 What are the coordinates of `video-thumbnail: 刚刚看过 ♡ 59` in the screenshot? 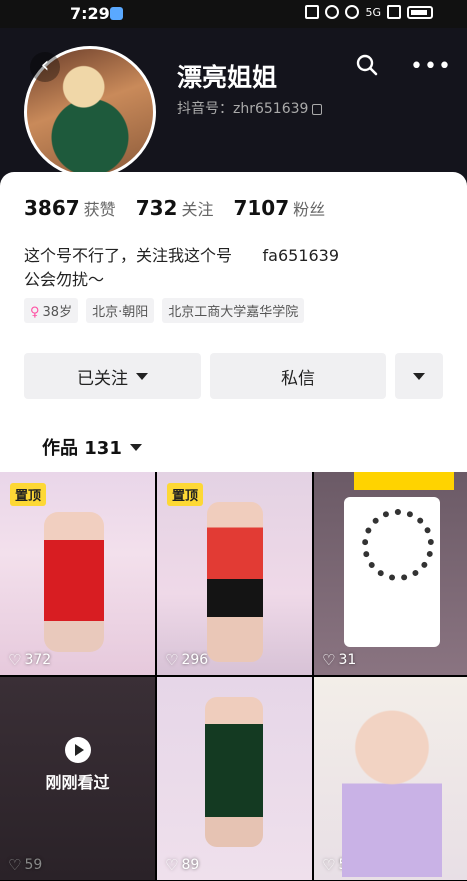 It's located at (77, 778).